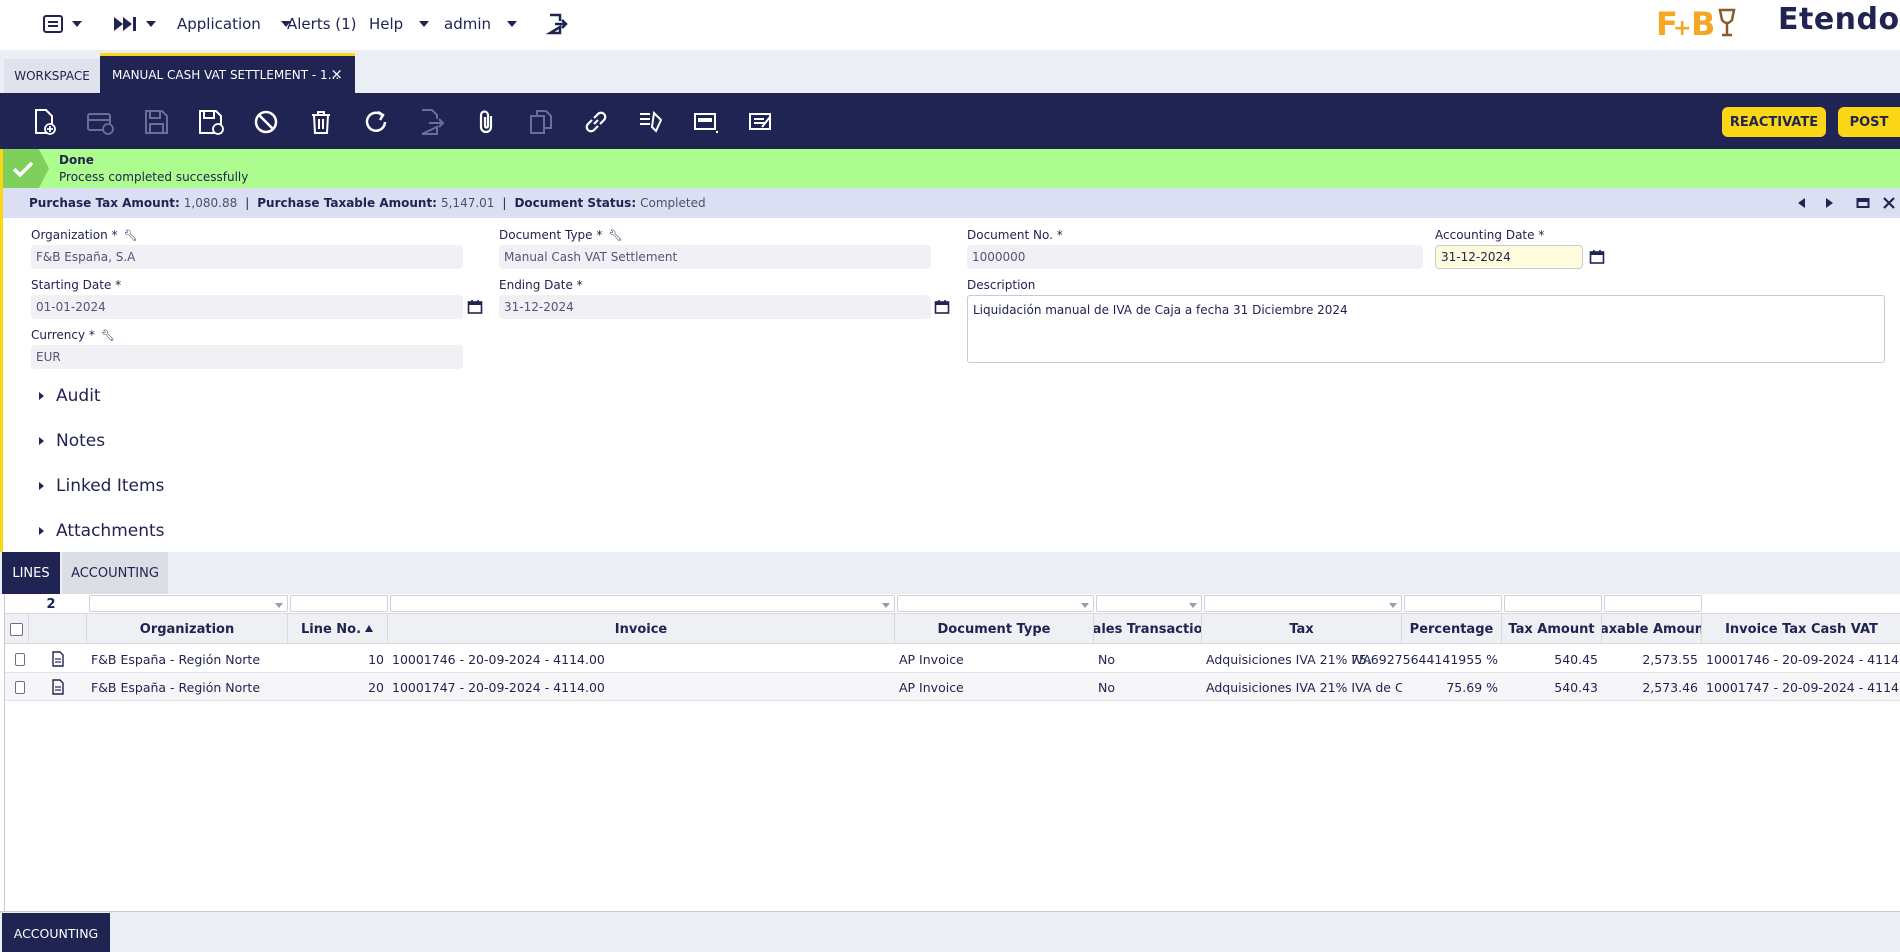 The width and height of the screenshot is (1900, 952). What do you see at coordinates (52, 76) in the screenshot?
I see `tab-workspace: WORKSPACE` at bounding box center [52, 76].